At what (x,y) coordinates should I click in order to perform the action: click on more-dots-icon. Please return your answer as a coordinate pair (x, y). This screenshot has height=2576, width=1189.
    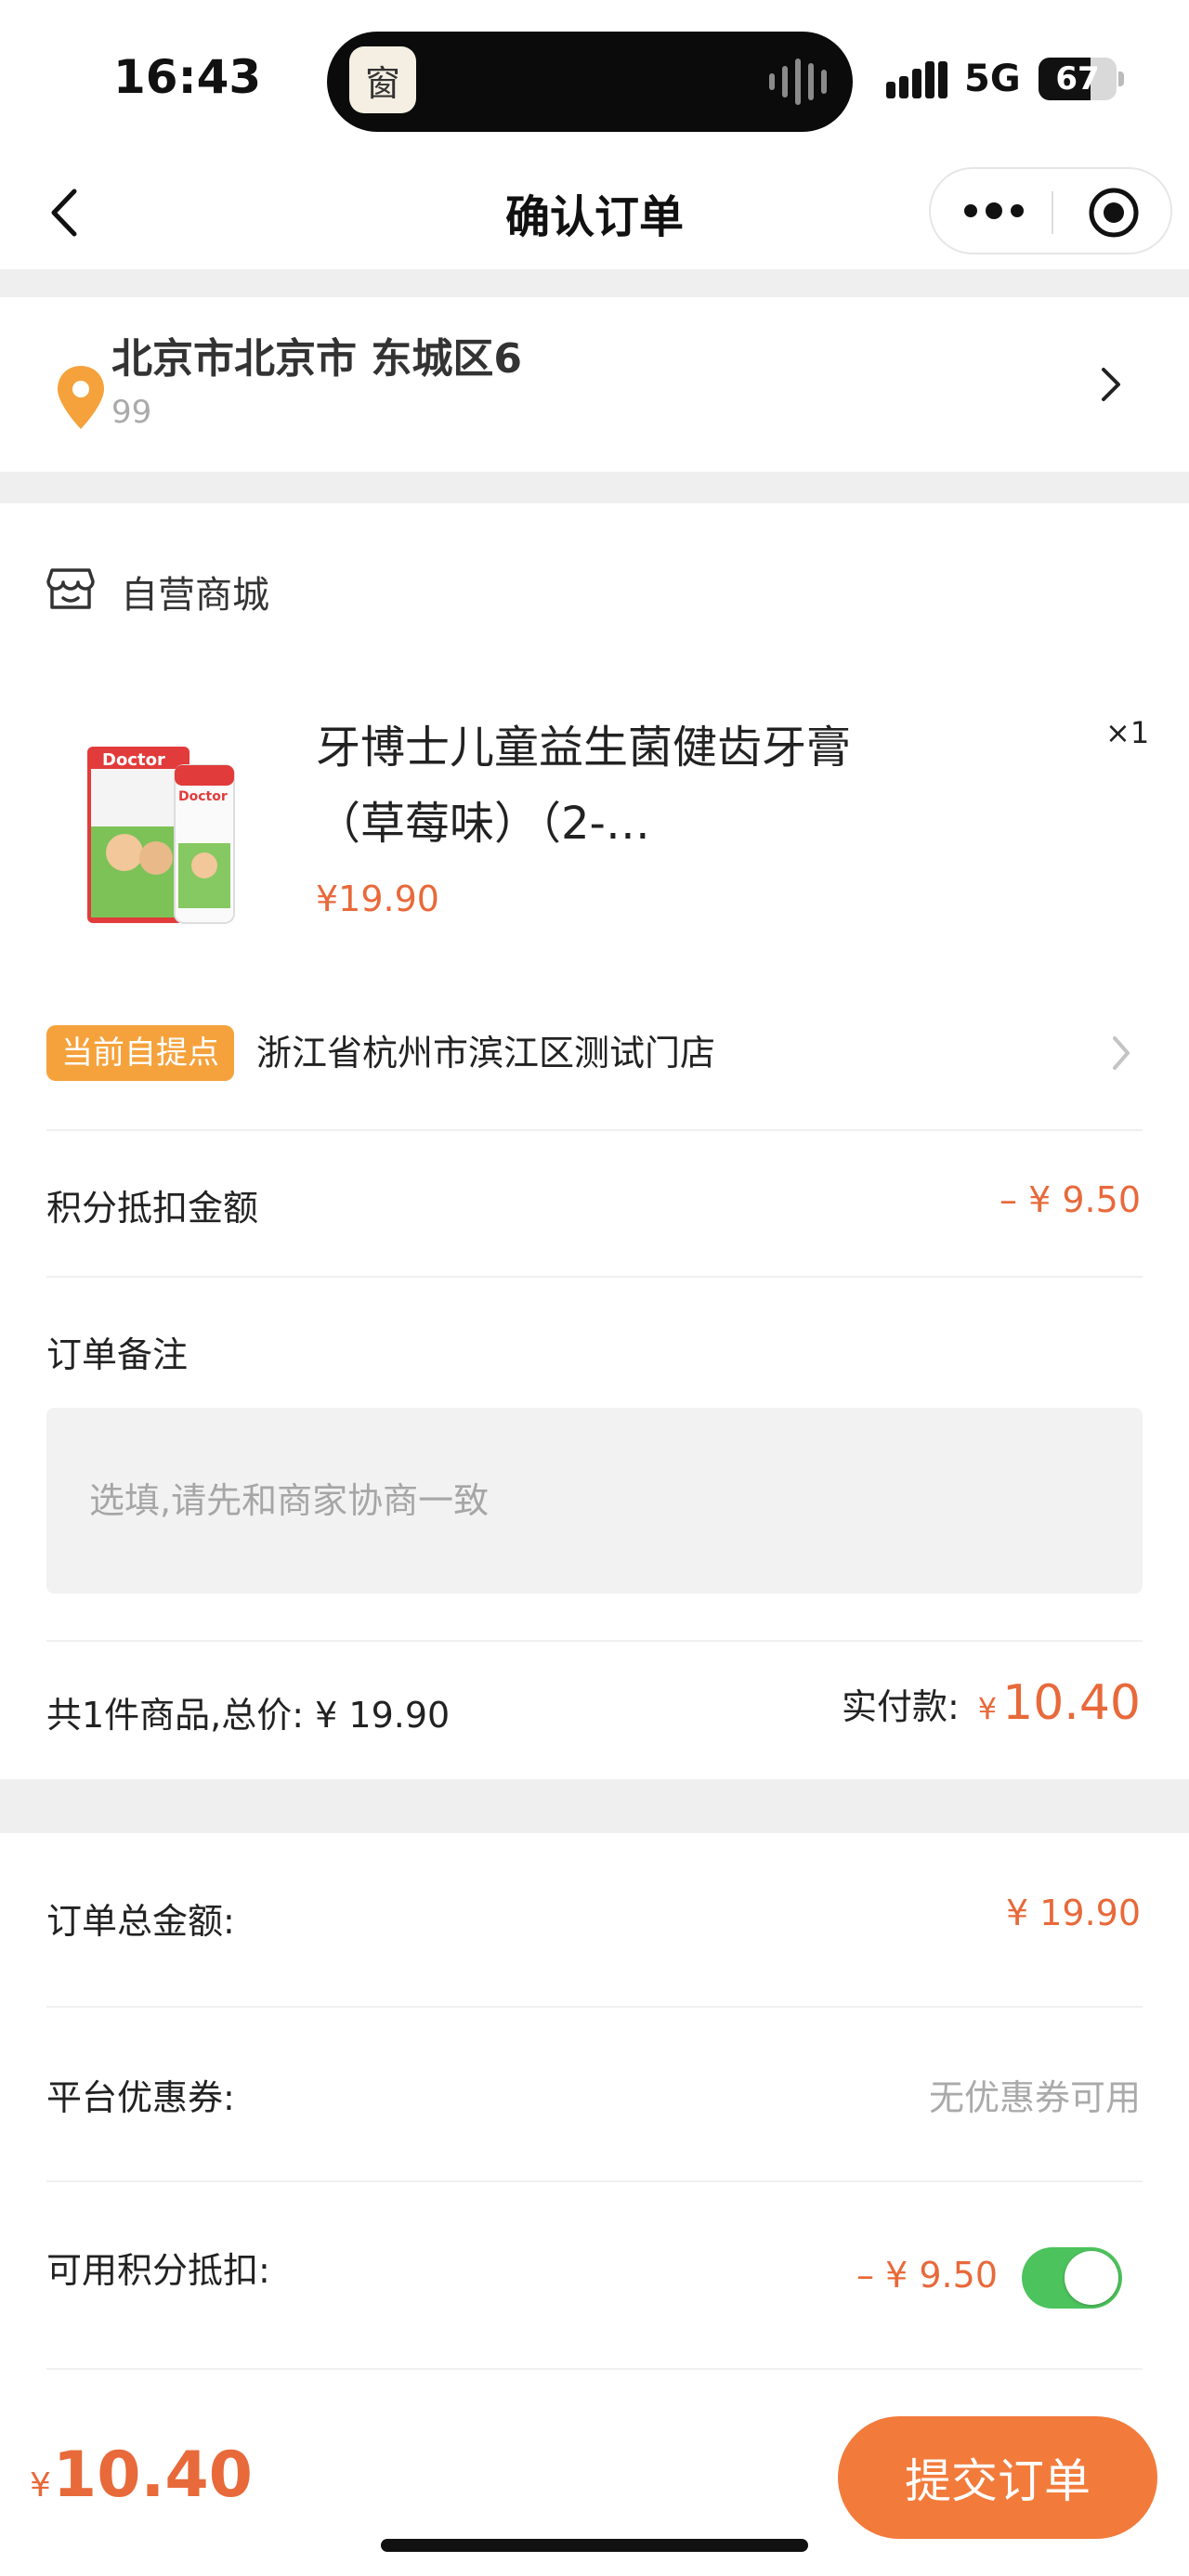
    Looking at the image, I should click on (994, 211).